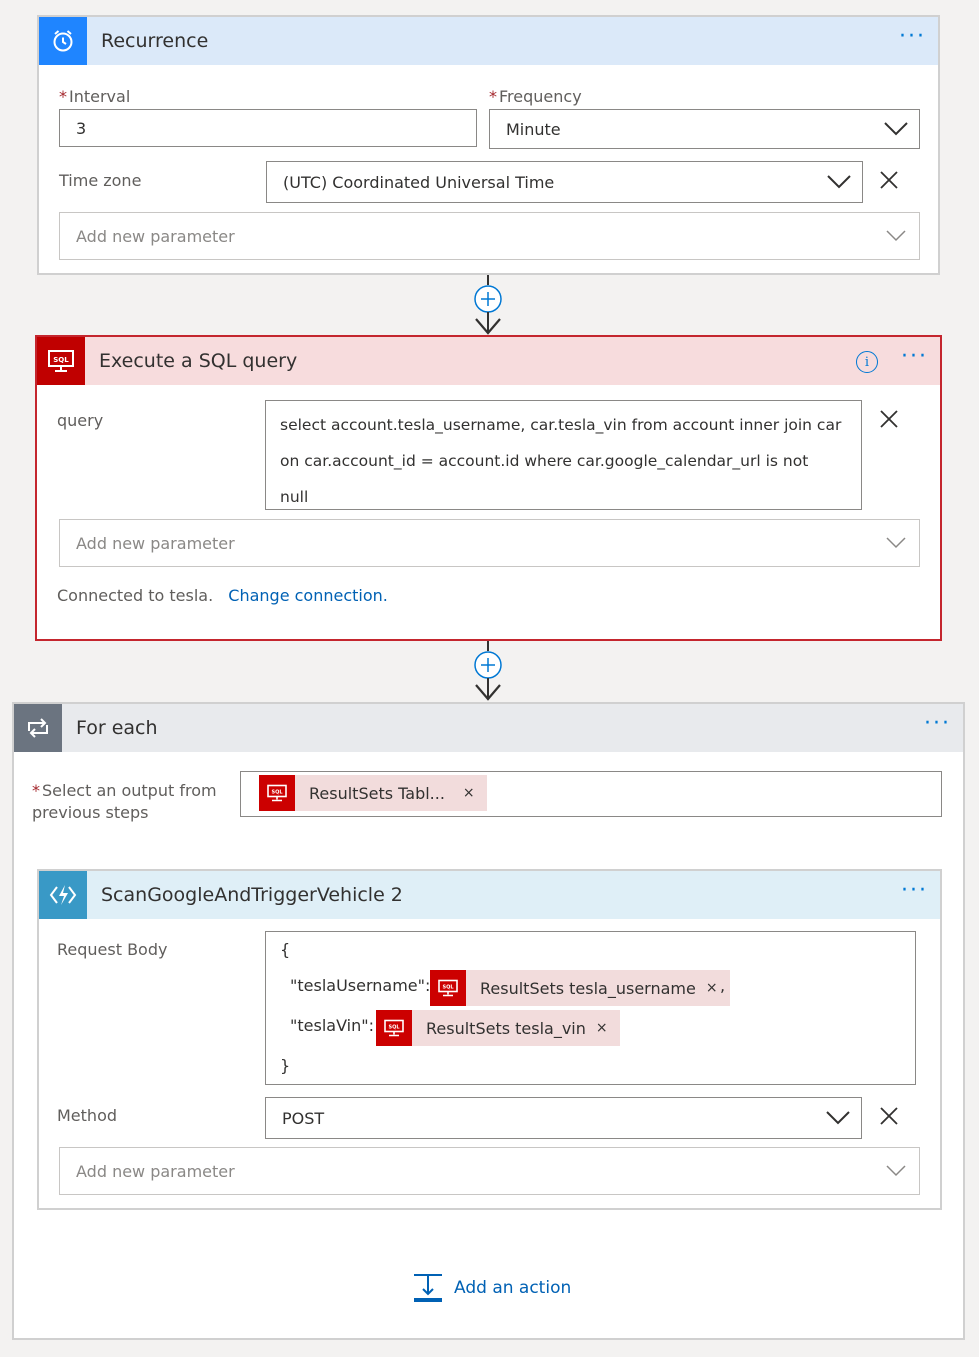 The image size is (979, 1357). I want to click on remove-method-icon, so click(889, 1116).